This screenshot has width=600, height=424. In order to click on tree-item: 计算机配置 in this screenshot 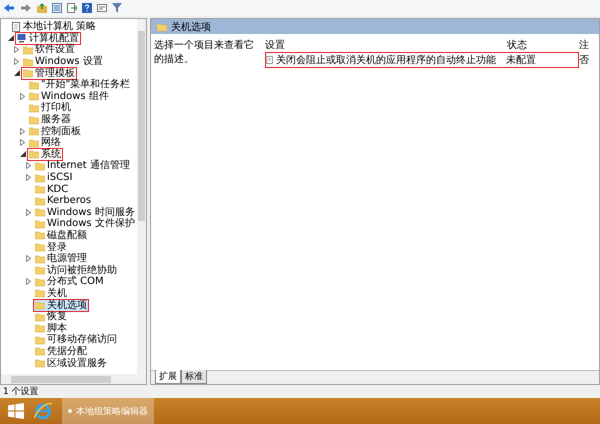, I will do `click(48, 38)`.